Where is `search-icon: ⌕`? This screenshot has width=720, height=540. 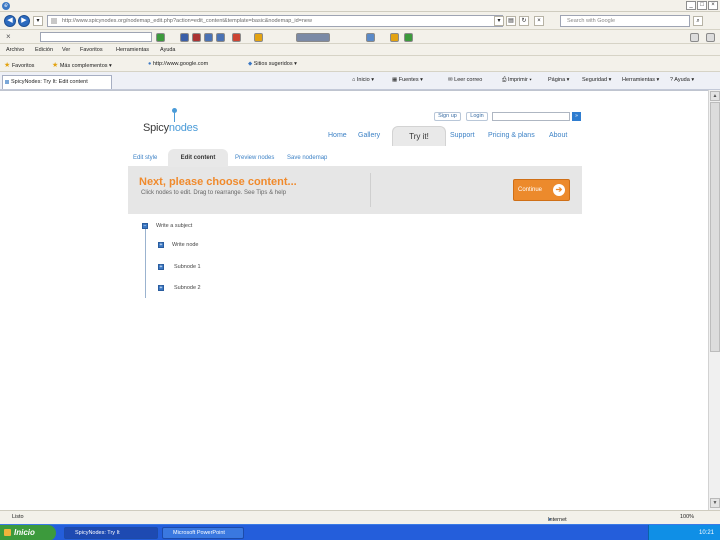 search-icon: ⌕ is located at coordinates (698, 21).